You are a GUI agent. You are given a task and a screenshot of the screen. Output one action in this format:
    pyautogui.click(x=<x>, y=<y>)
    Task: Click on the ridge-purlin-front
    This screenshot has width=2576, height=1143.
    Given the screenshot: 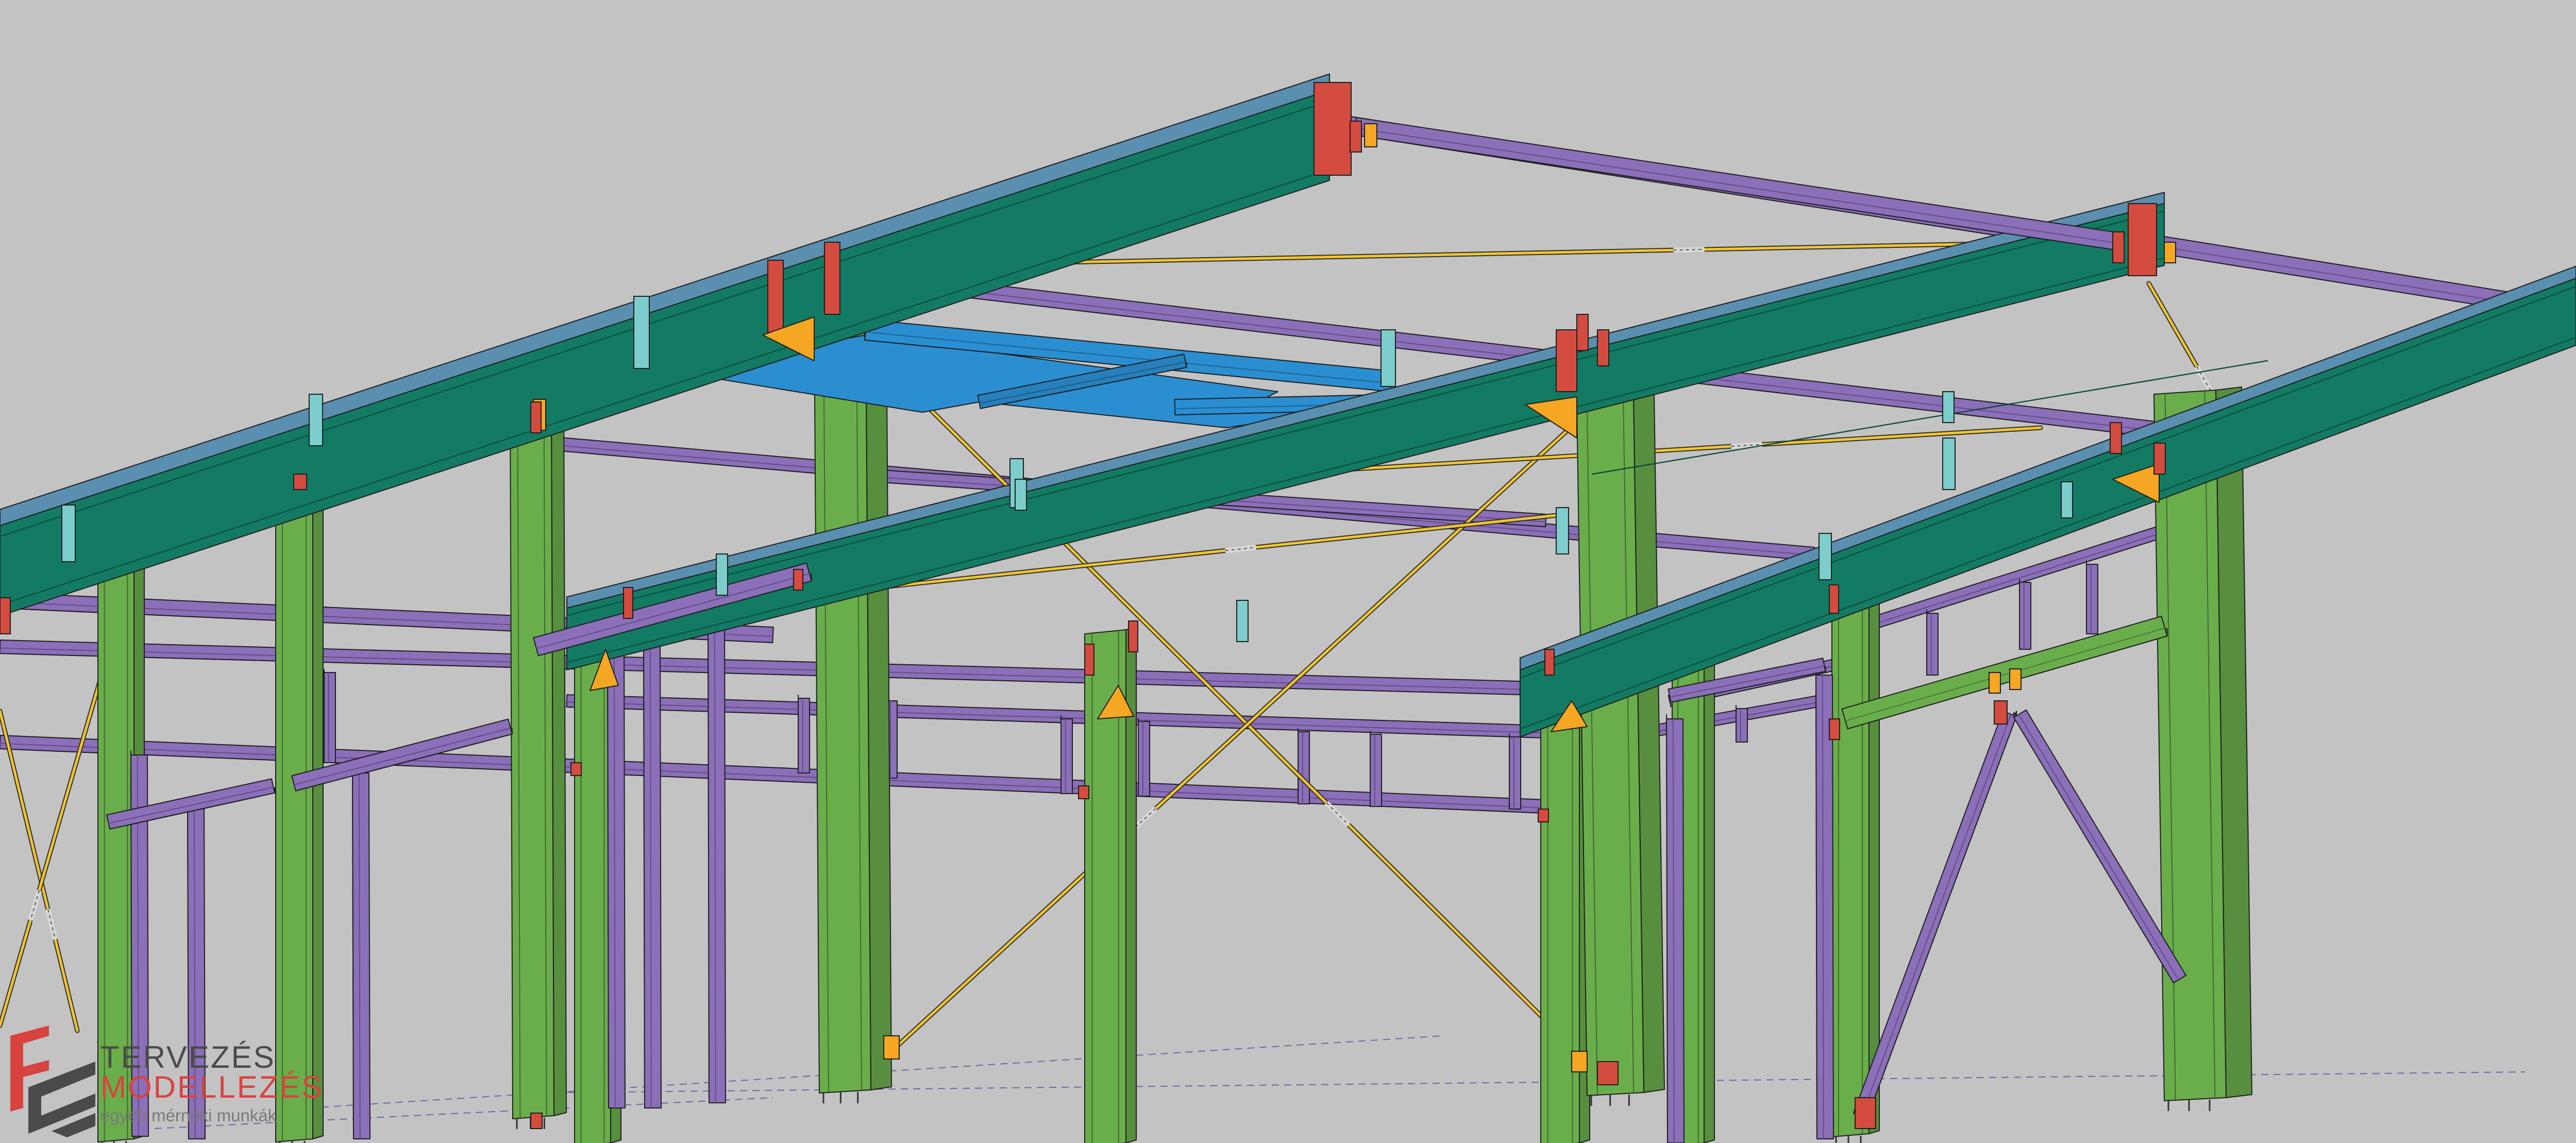 What is the action you would take?
    pyautogui.click(x=1739, y=184)
    